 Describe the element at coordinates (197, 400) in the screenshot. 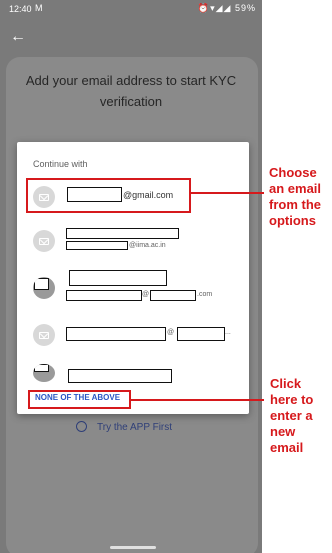

I see `callout-line-click` at that location.